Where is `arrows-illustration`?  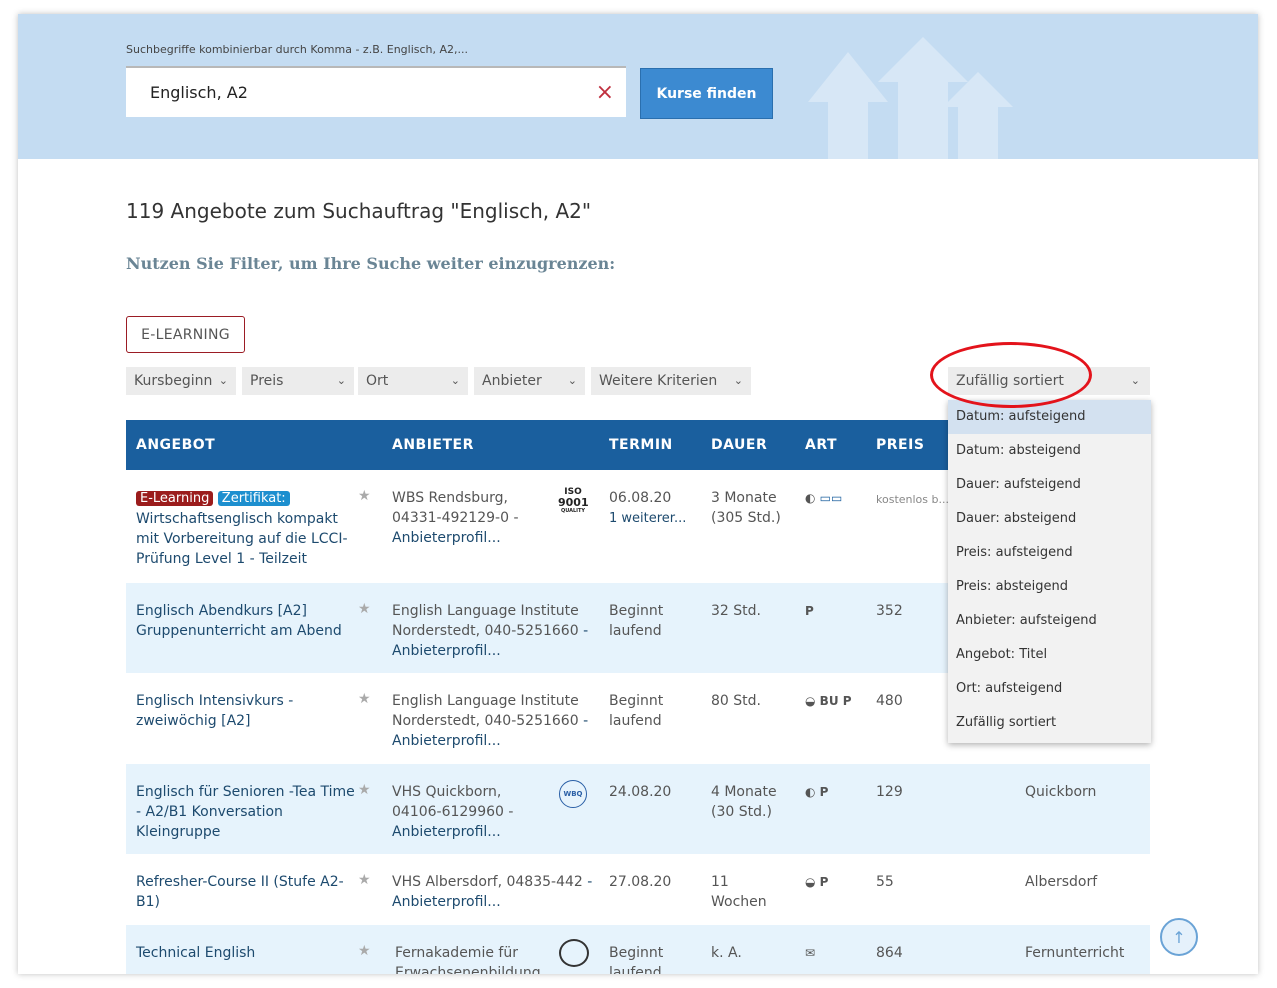
arrows-illustration is located at coordinates (910, 98).